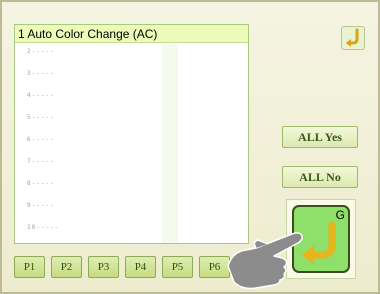 The height and width of the screenshot is (294, 380). I want to click on function-key-p2: P2, so click(66, 267).